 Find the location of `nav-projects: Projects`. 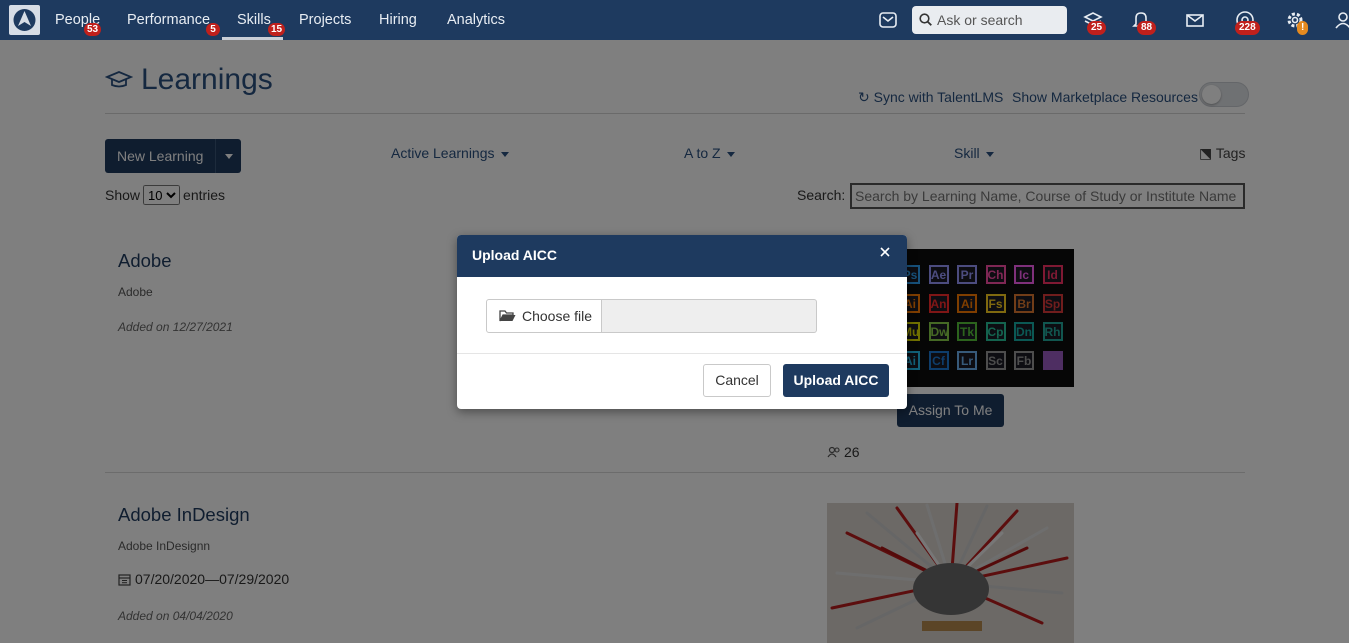

nav-projects: Projects is located at coordinates (325, 20).